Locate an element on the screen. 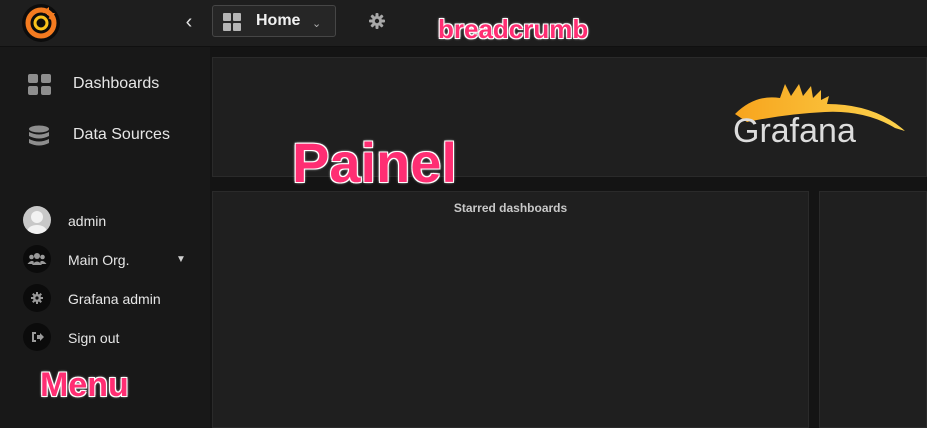  sidebar-item-label: admin is located at coordinates (87, 221).